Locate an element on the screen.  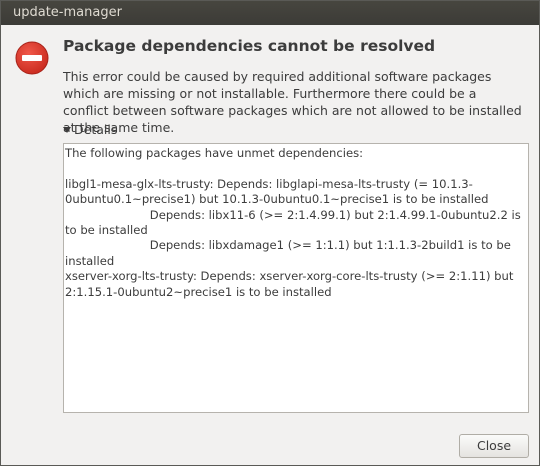
details-label: Details is located at coordinates (96, 129).